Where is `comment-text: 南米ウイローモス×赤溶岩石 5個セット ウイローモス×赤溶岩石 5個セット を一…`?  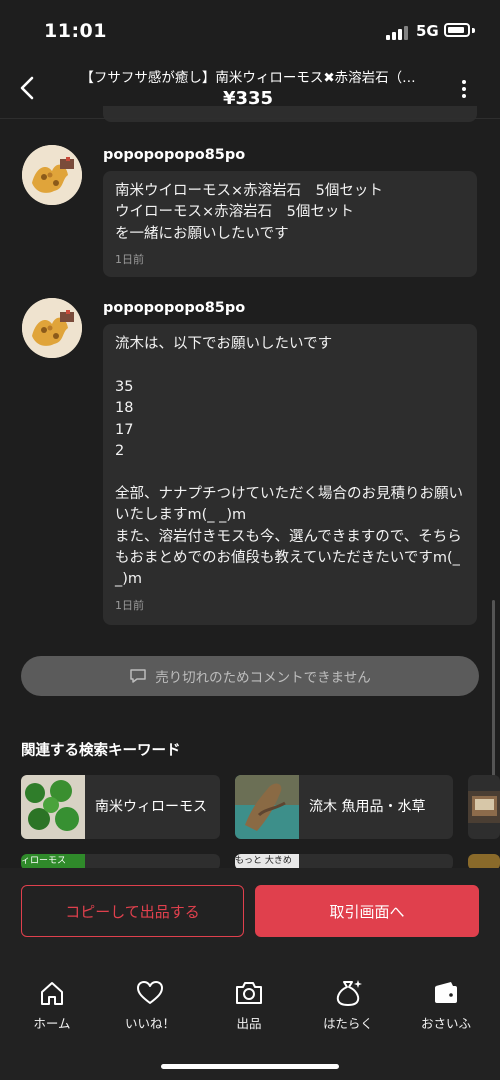
comment-text: 南米ウイローモス×赤溶岩石 5個セット ウイローモス×赤溶岩石 5個セット を一… is located at coordinates (249, 212).